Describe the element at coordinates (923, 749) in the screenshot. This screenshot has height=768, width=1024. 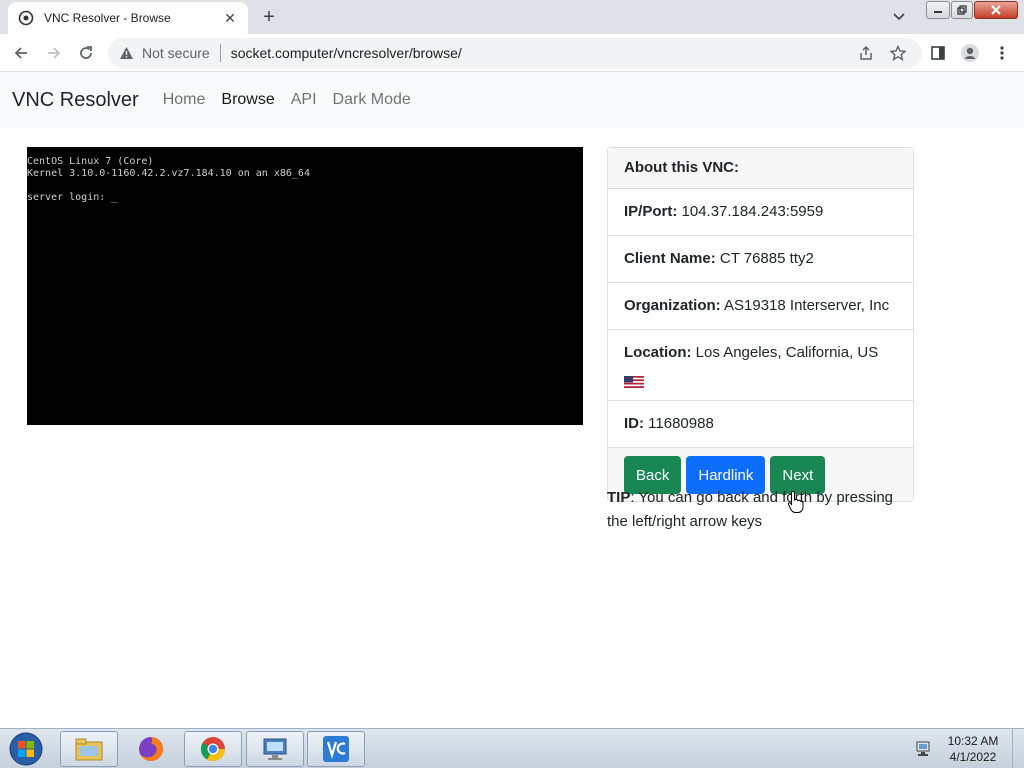
I see `network-tray-icon` at that location.